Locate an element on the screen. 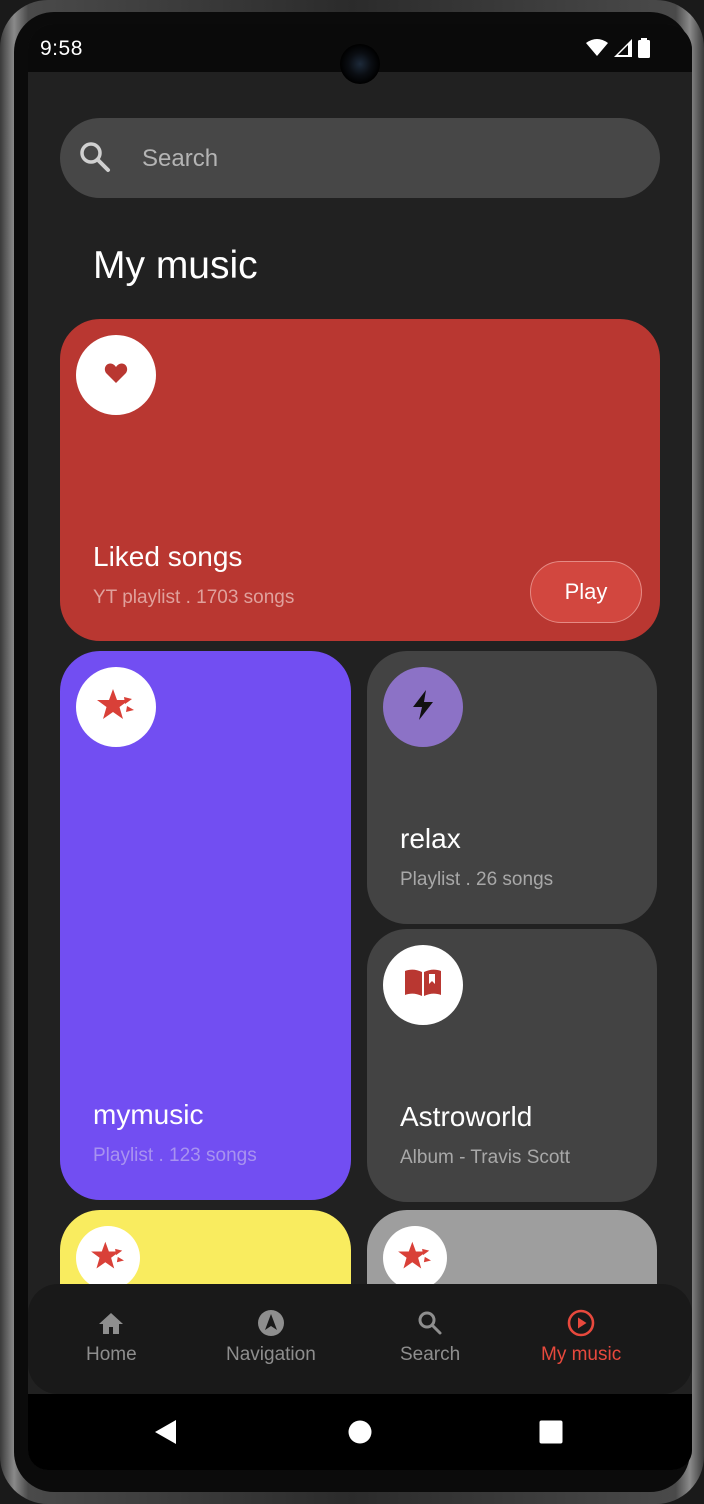 This screenshot has width=704, height=1504. astroworld-subtitle: Album - Travis Scott is located at coordinates (485, 1157).